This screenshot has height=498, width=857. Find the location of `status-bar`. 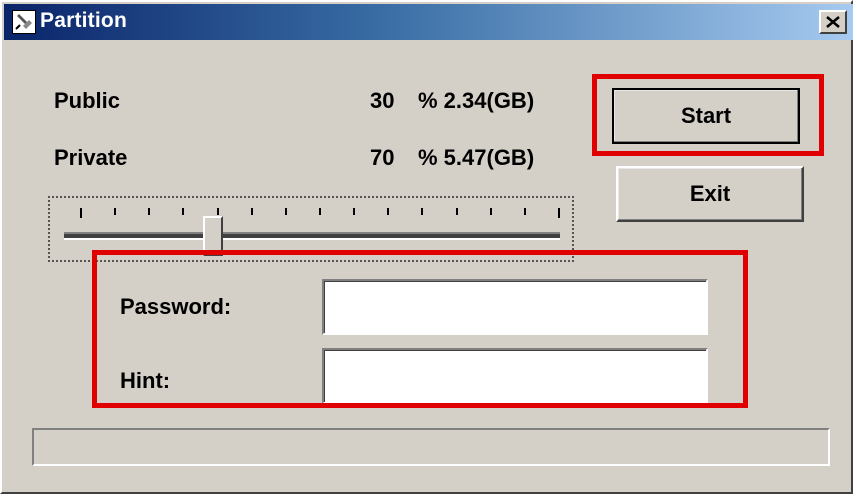

status-bar is located at coordinates (431, 447).